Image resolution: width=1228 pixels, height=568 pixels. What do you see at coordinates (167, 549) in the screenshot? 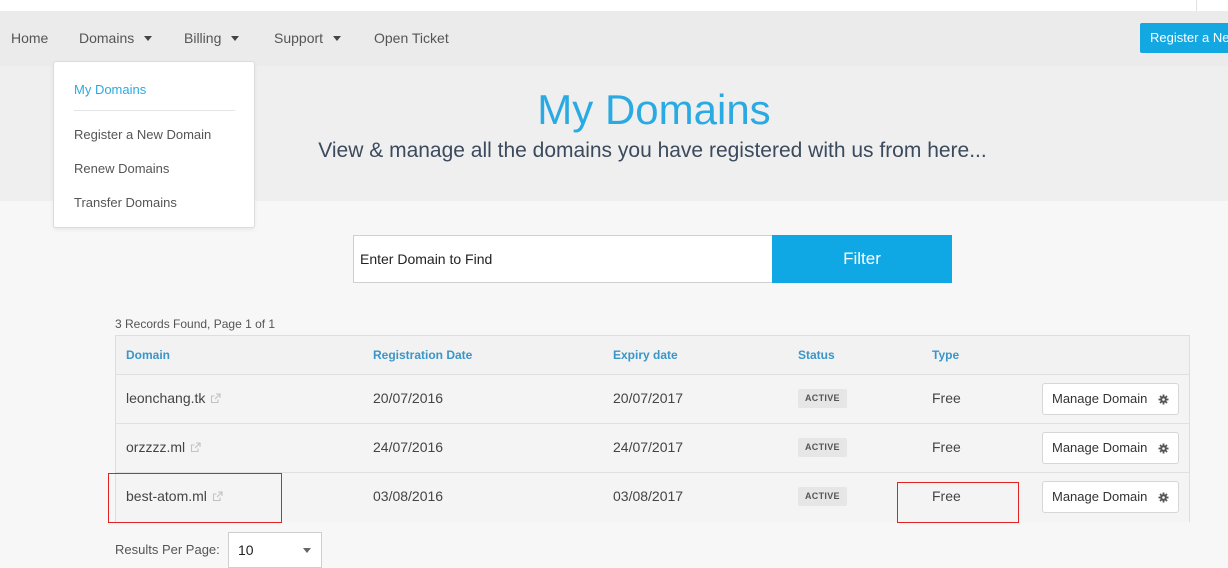
I see `results-per-page-label: Results Per Page:` at bounding box center [167, 549].